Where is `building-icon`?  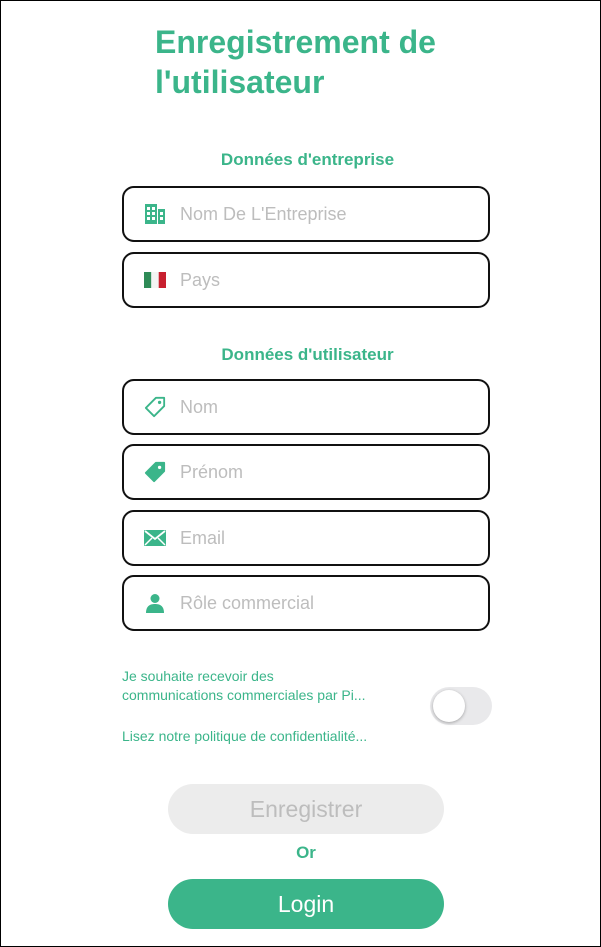 building-icon is located at coordinates (155, 214).